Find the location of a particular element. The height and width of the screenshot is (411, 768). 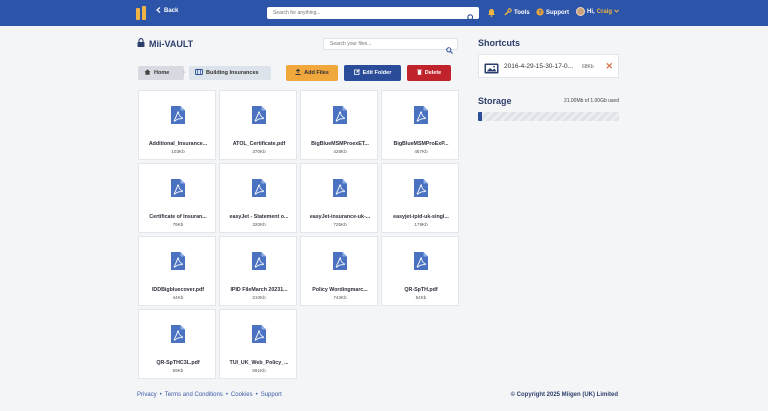

add-files-button: Add Files is located at coordinates (312, 73).